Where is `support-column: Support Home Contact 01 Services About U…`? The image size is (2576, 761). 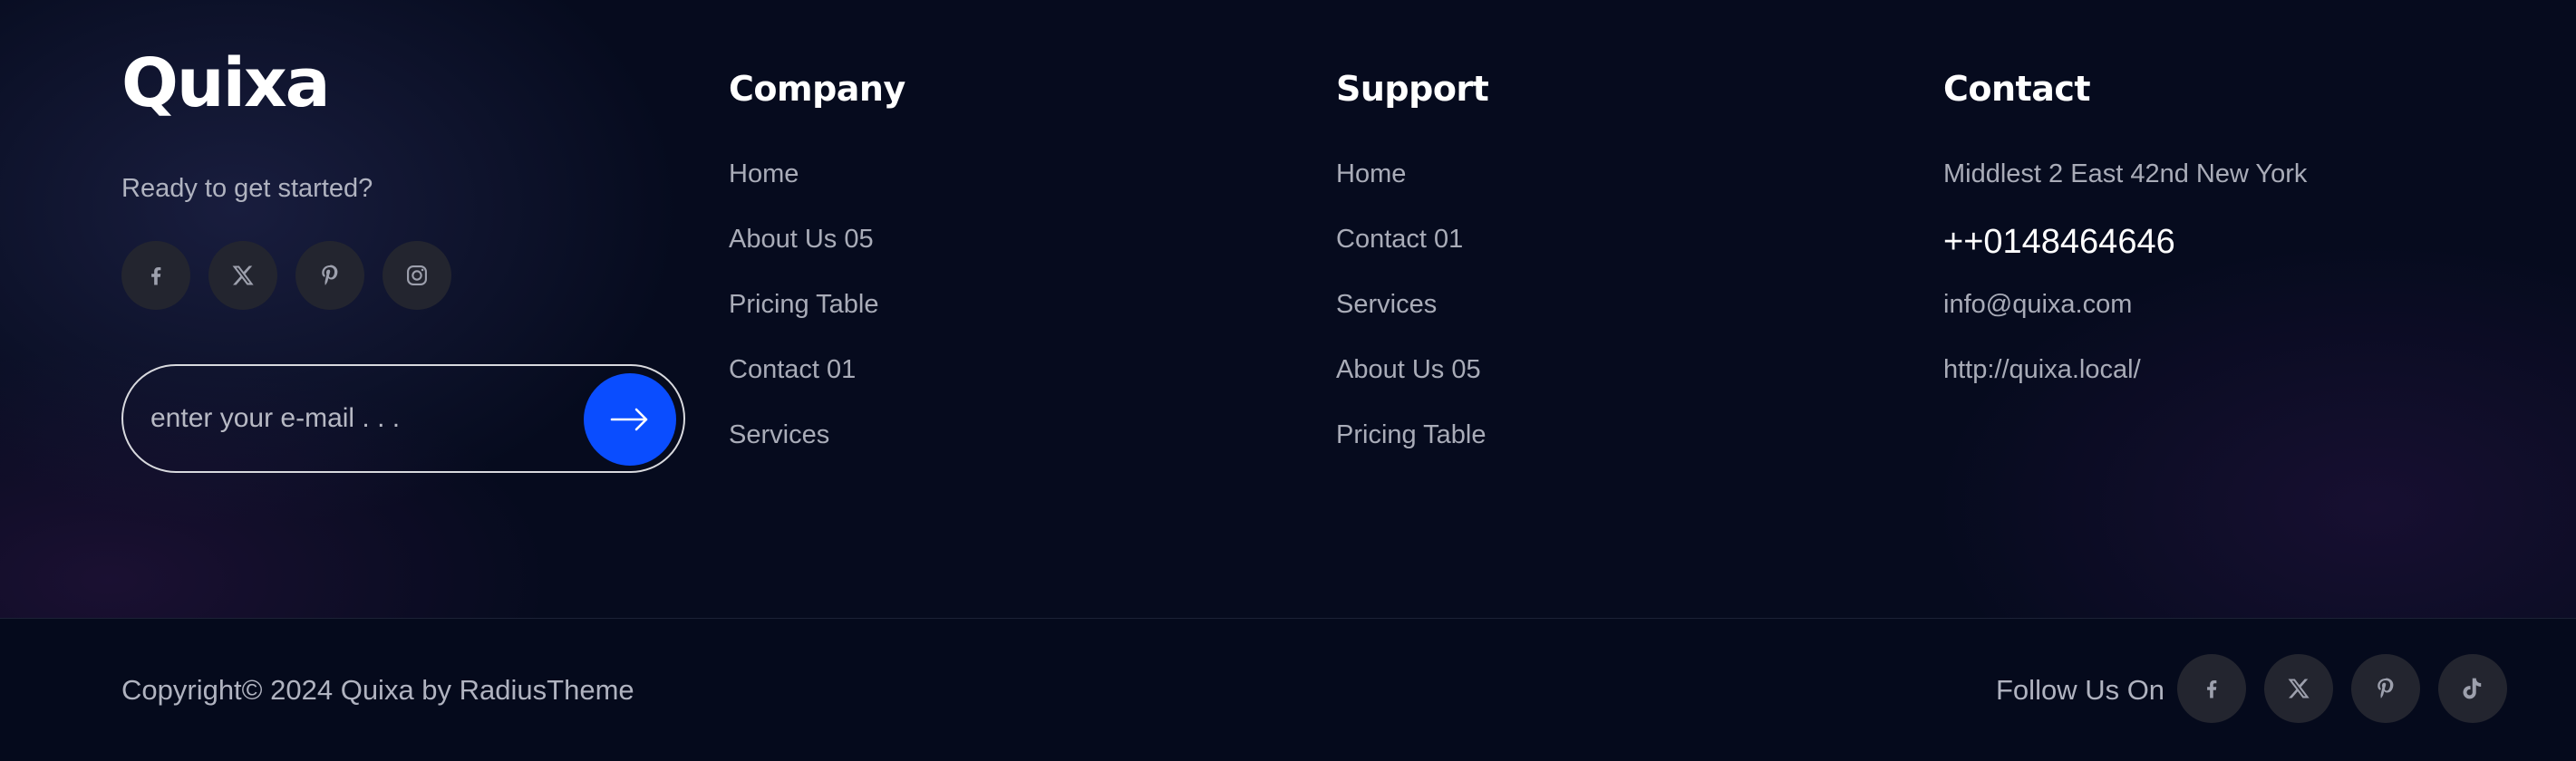
support-column: Support Home Contact 01 Services About U… is located at coordinates (1412, 274).